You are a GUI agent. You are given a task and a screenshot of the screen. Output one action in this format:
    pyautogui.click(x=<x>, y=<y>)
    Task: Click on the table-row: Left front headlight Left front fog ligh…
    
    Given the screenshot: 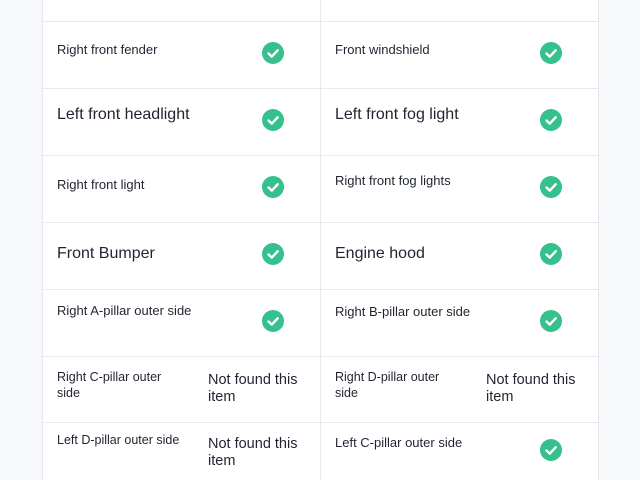 What is the action you would take?
    pyautogui.click(x=320, y=122)
    